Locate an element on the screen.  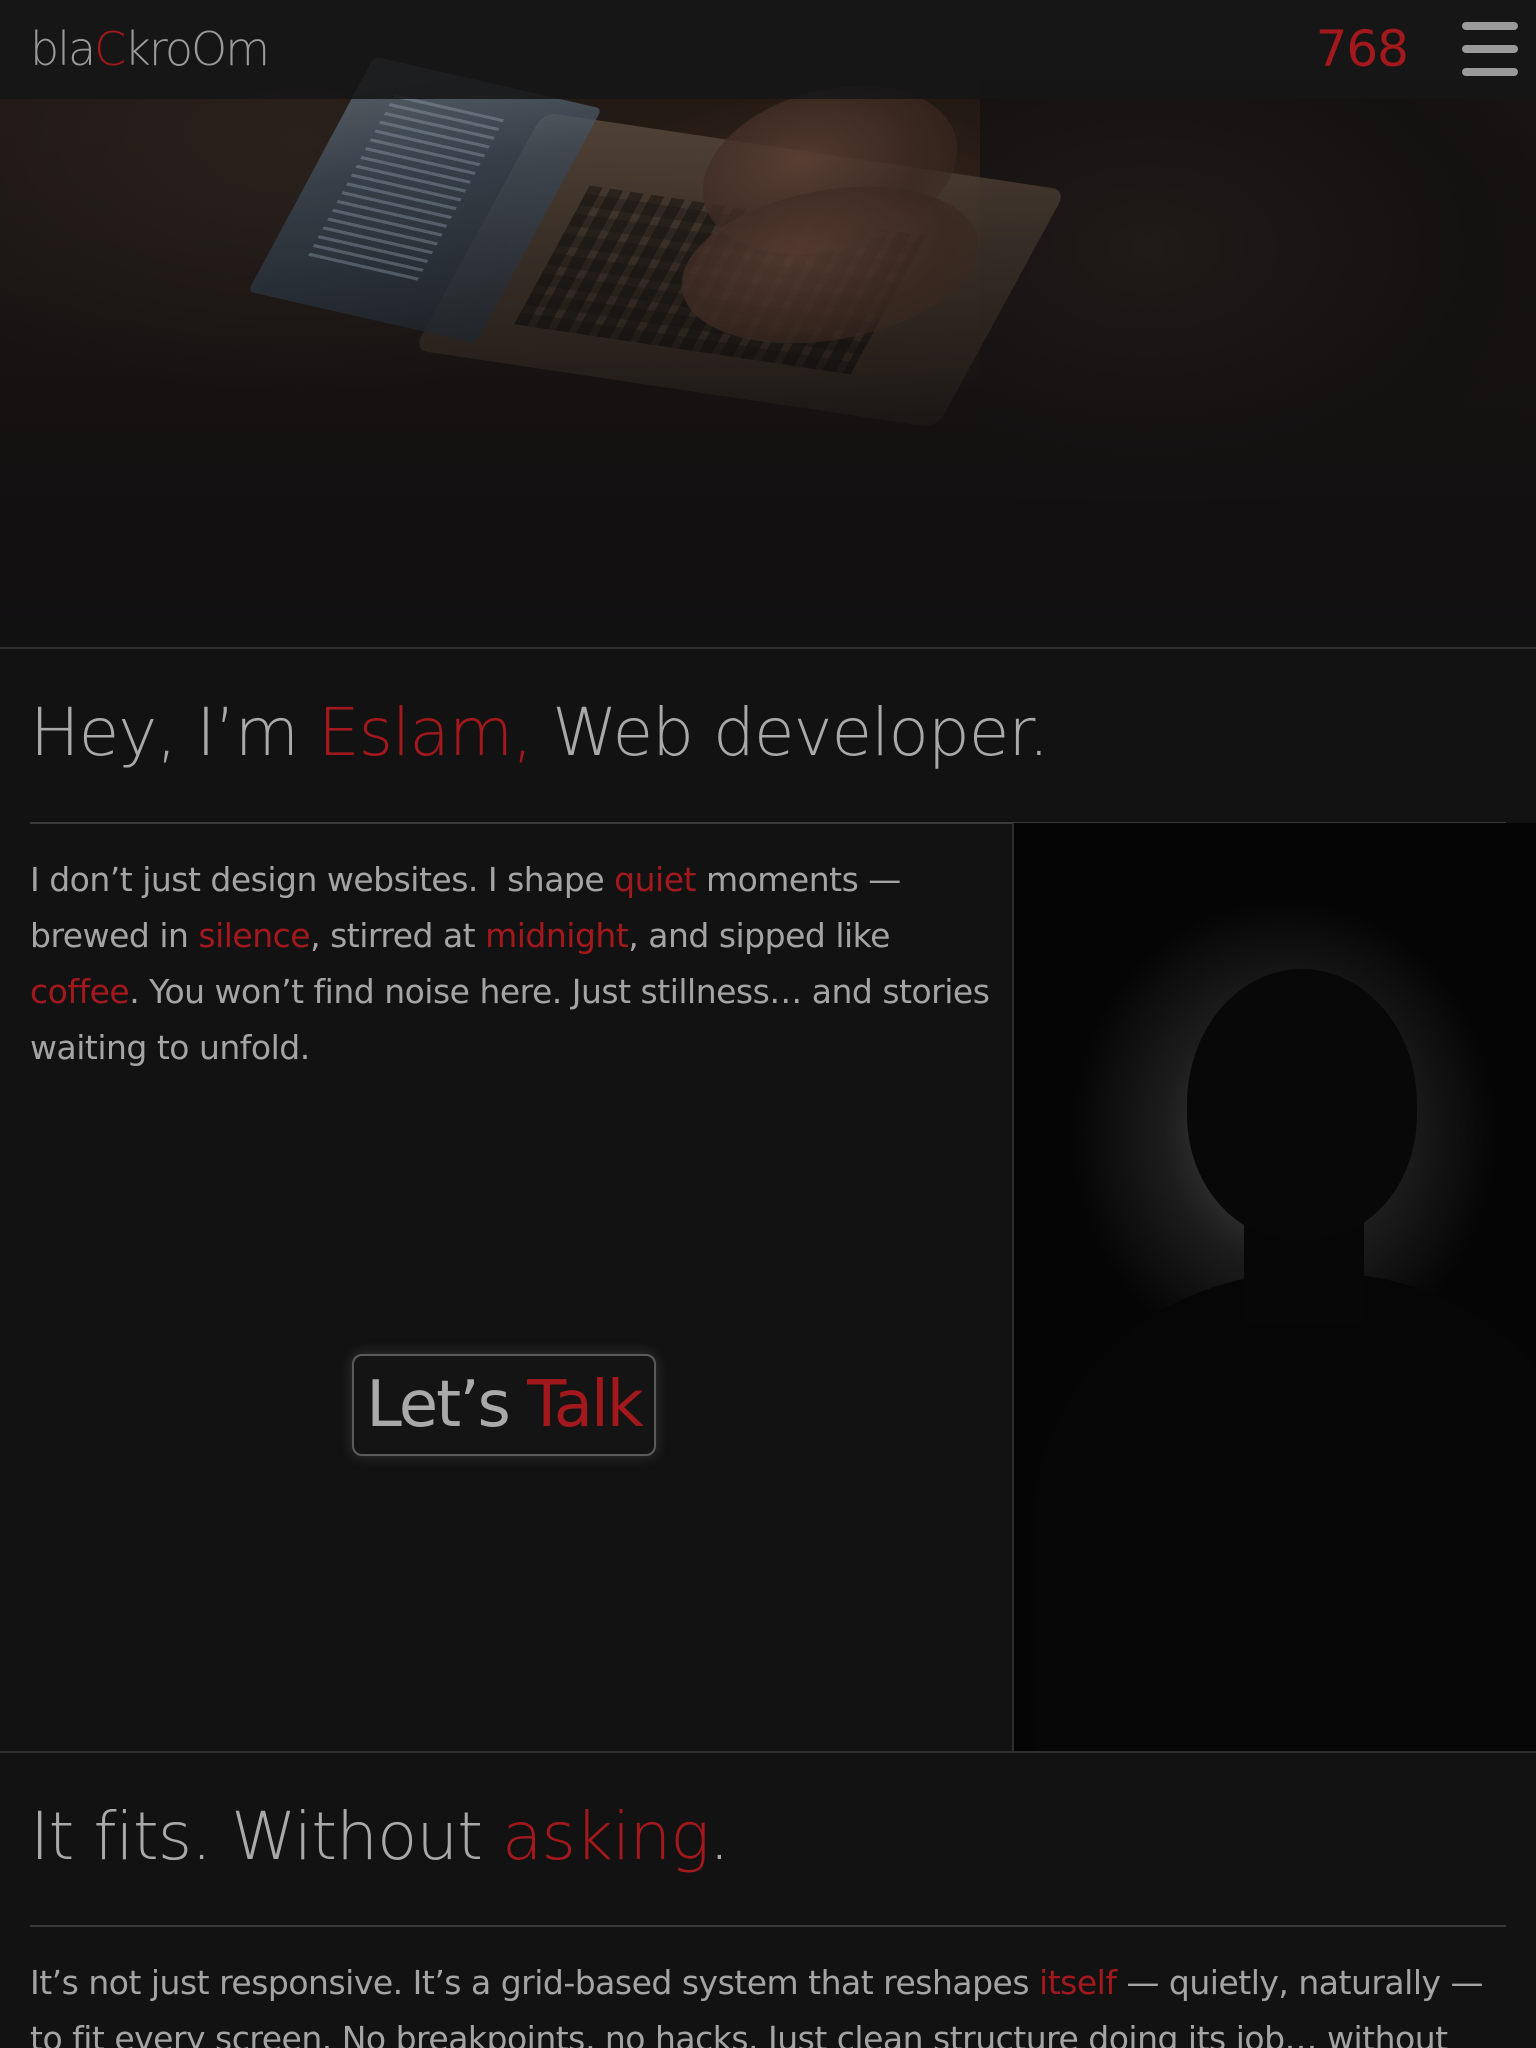
text-span: , and sipped like is located at coordinates (759, 935).